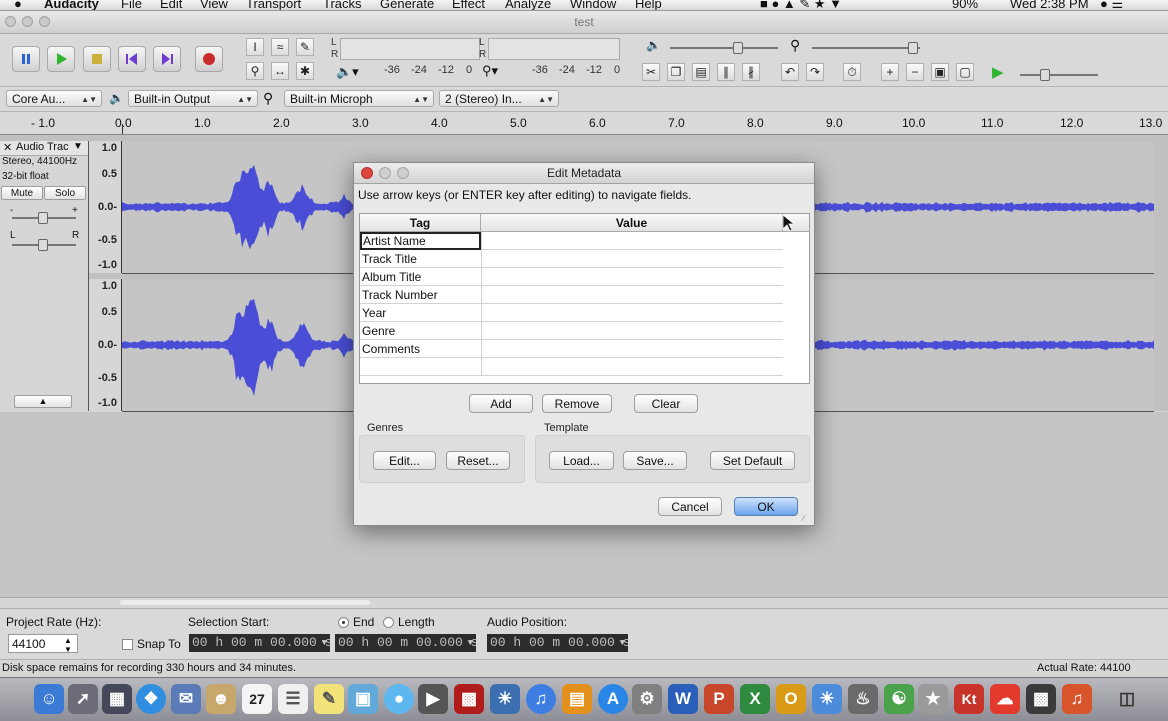  What do you see at coordinates (499, 98) in the screenshot?
I see `input-channels-select: 2 (Stereo) In... ▲▼` at bounding box center [499, 98].